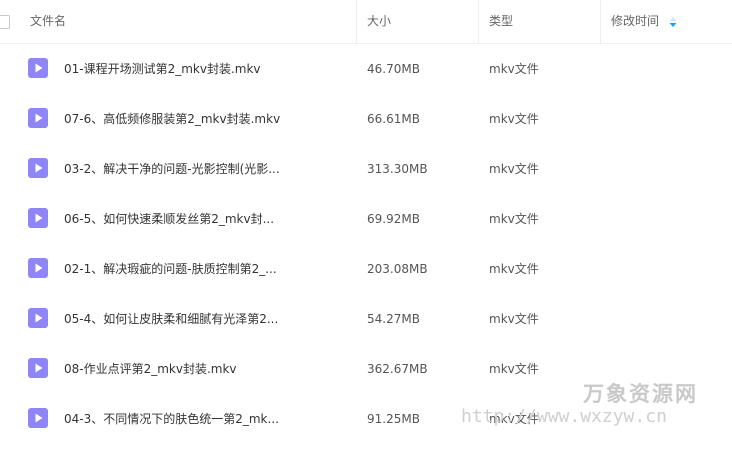  I want to click on sort-icon, so click(673, 22).